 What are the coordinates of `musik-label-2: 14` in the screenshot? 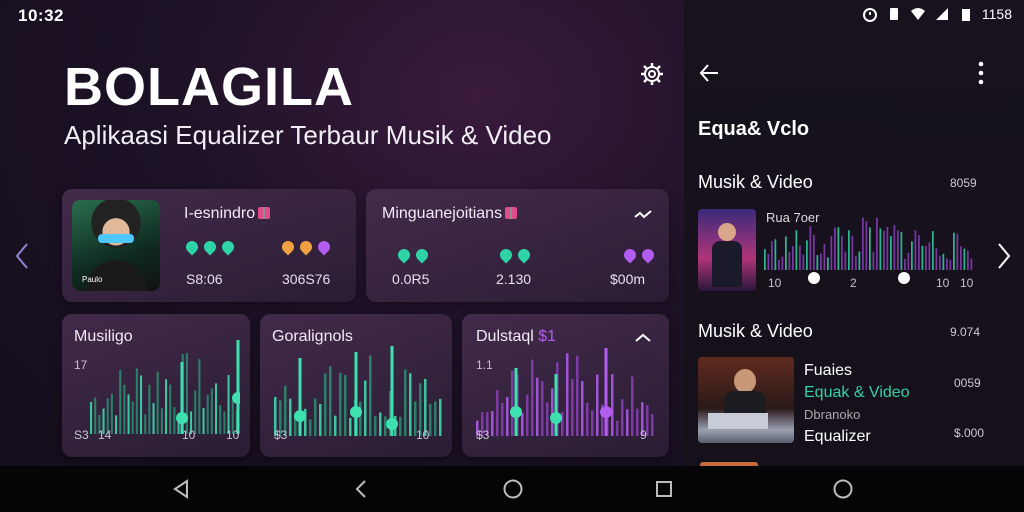 It's located at (105, 435).